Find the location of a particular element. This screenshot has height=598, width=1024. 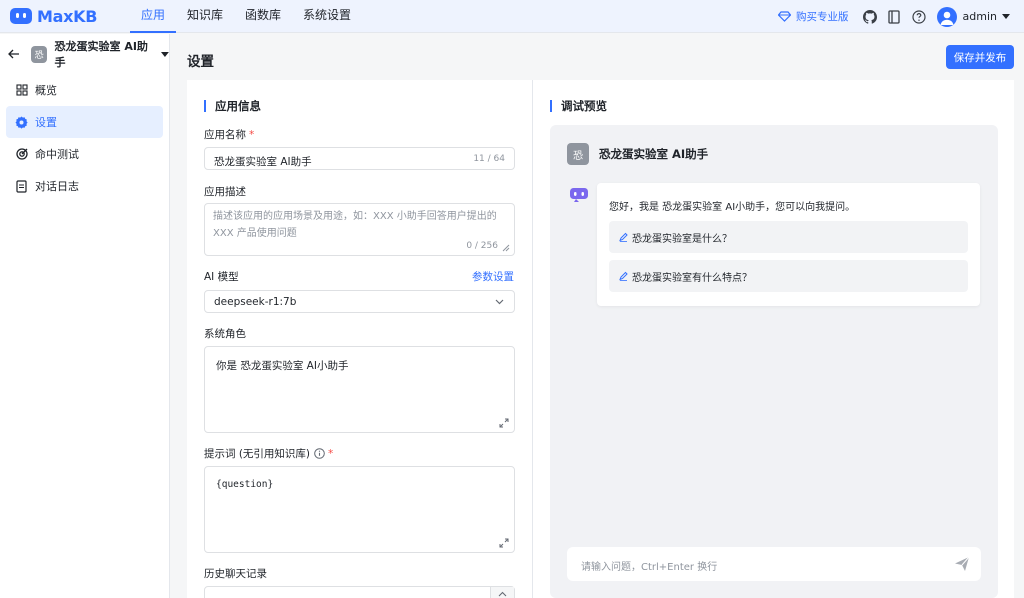

robot-icon is located at coordinates (579, 195).